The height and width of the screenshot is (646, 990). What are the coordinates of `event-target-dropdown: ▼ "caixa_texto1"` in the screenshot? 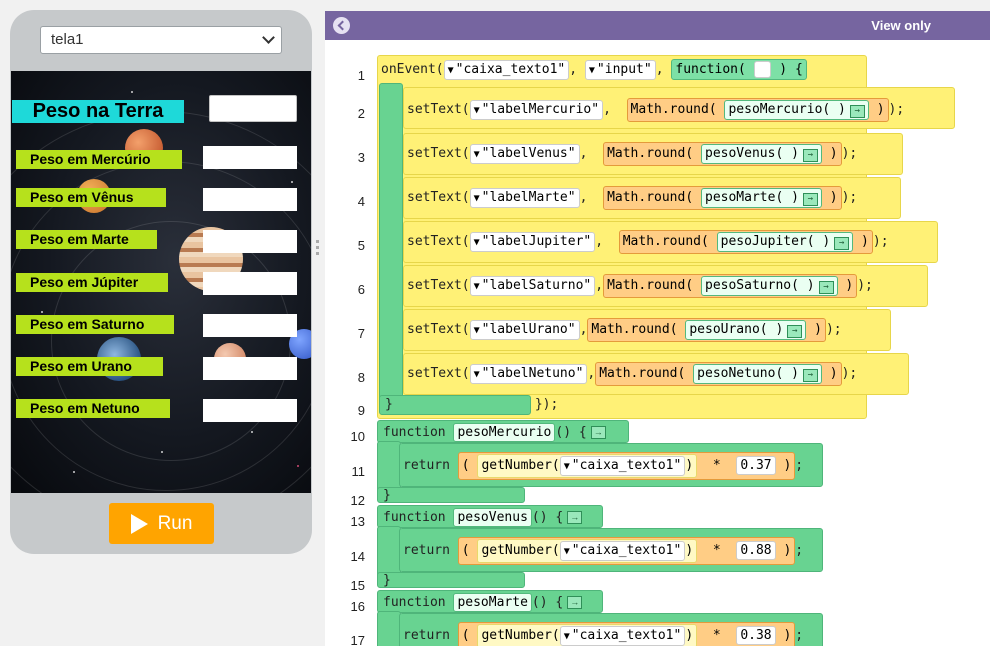 It's located at (506, 69).